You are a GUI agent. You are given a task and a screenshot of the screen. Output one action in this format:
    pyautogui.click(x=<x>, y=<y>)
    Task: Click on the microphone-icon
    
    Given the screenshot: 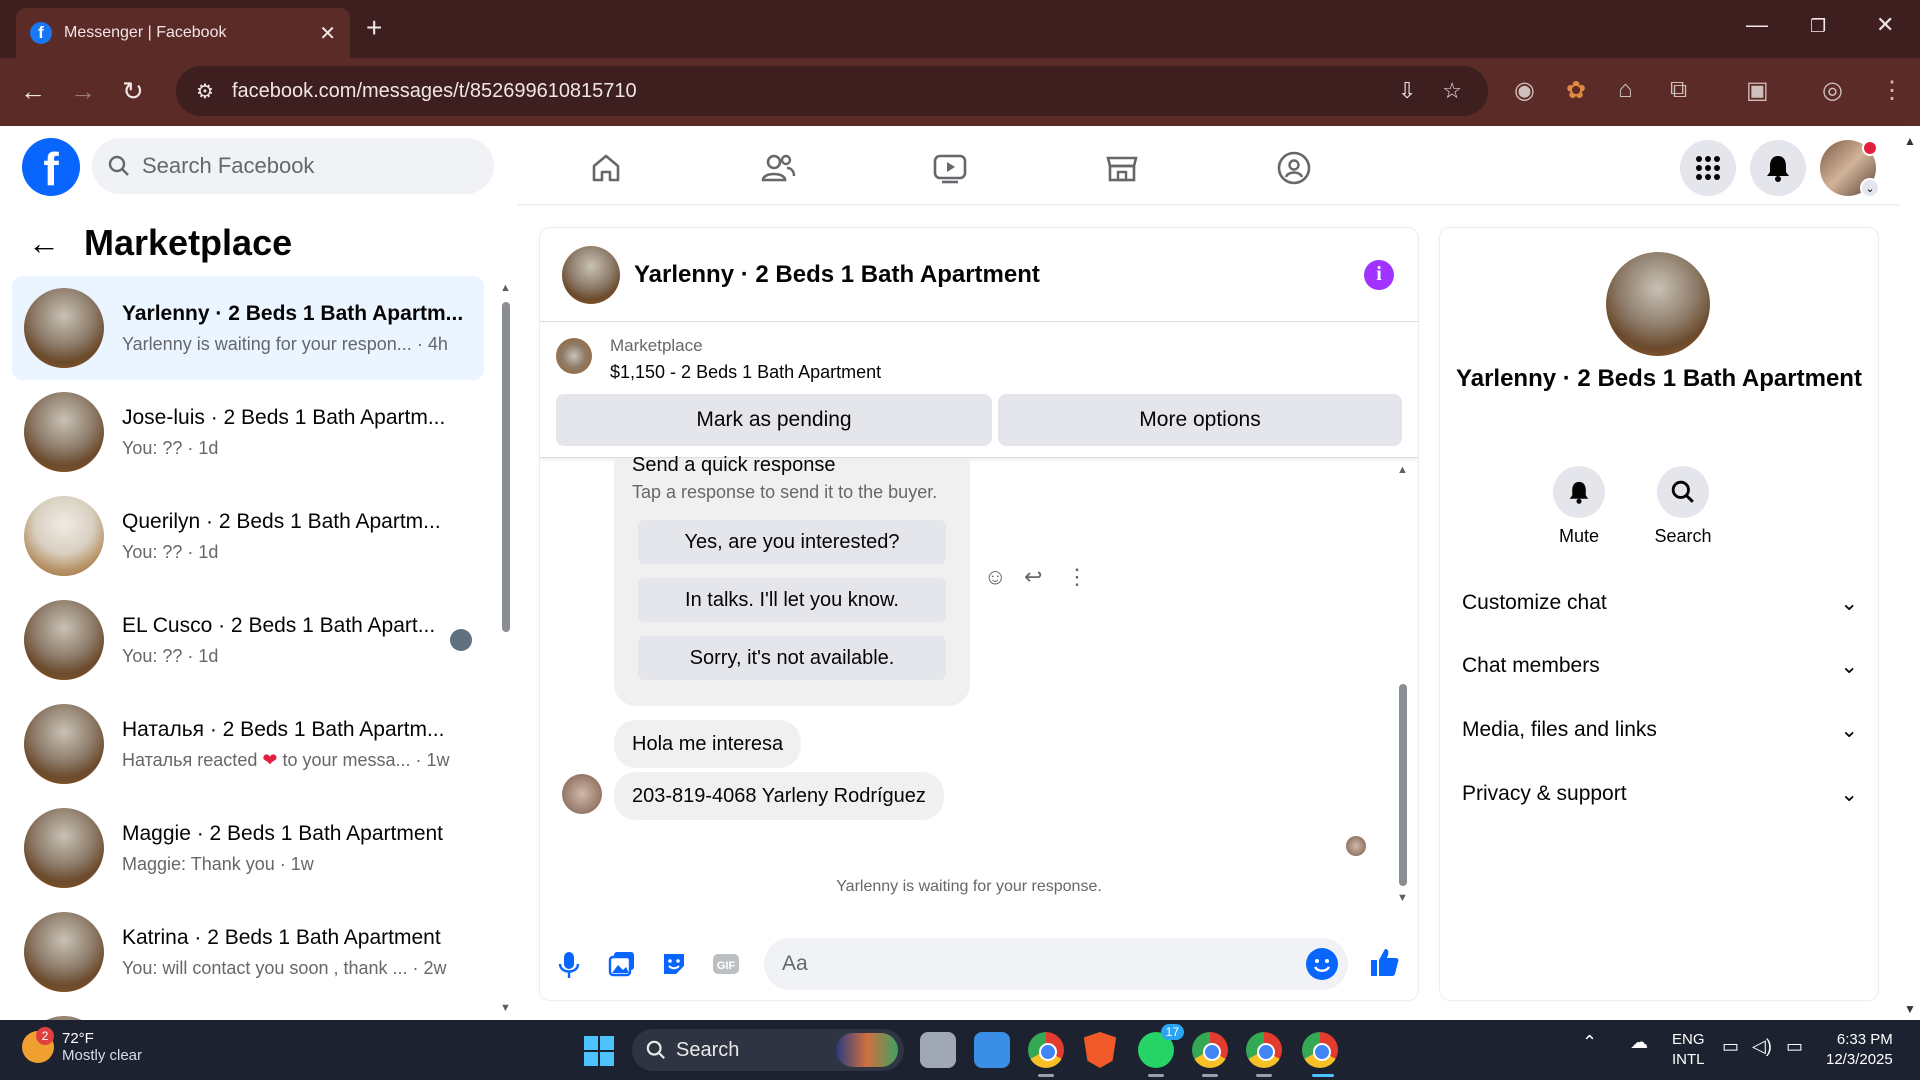 What is the action you would take?
    pyautogui.click(x=569, y=965)
    